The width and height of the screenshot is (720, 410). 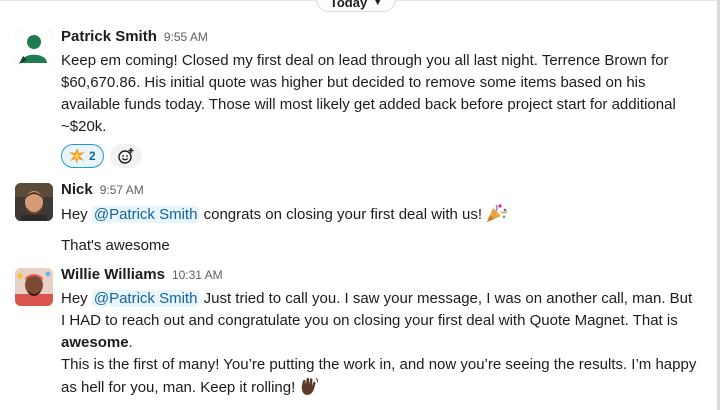 What do you see at coordinates (92, 156) in the screenshot?
I see `reaction-count: 2` at bounding box center [92, 156].